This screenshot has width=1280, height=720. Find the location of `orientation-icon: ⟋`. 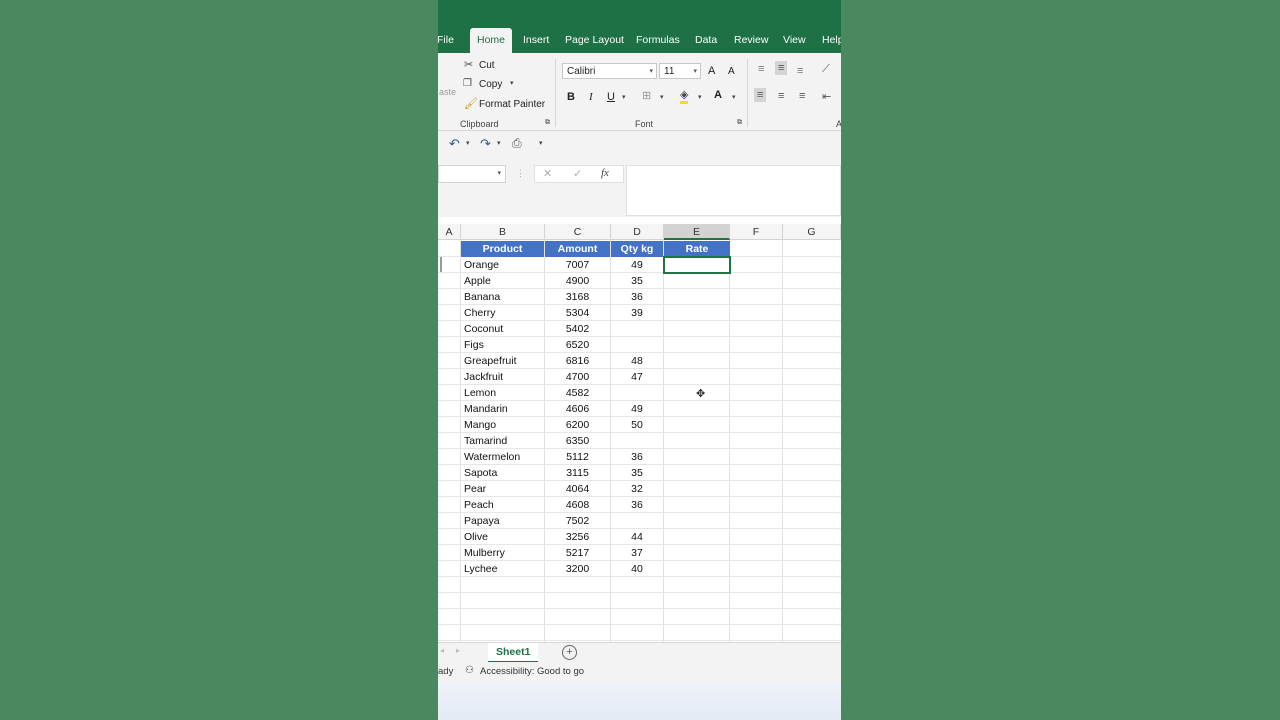

orientation-icon: ⟋ is located at coordinates (826, 69).